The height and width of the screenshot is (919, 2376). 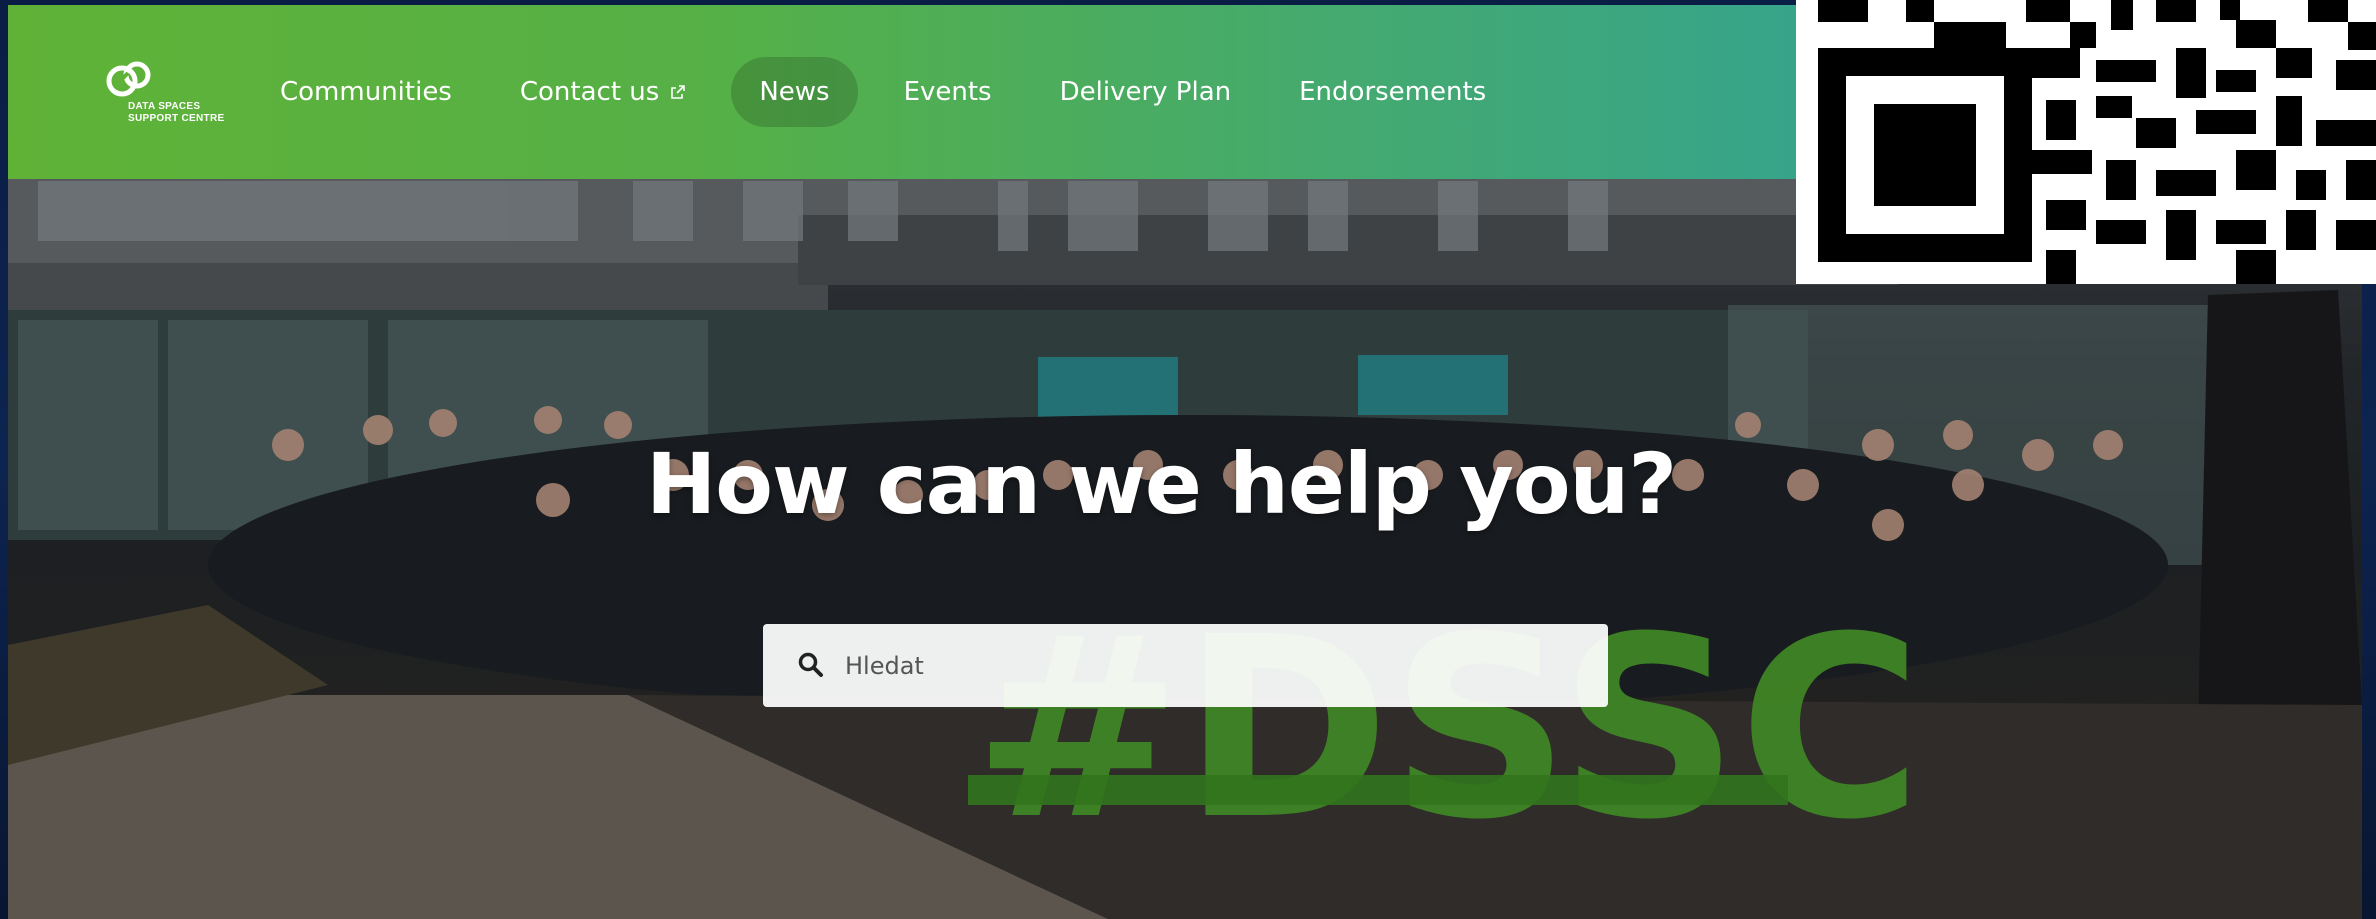 I want to click on nav-item-endorsements: Endorsements, so click(x=1392, y=92).